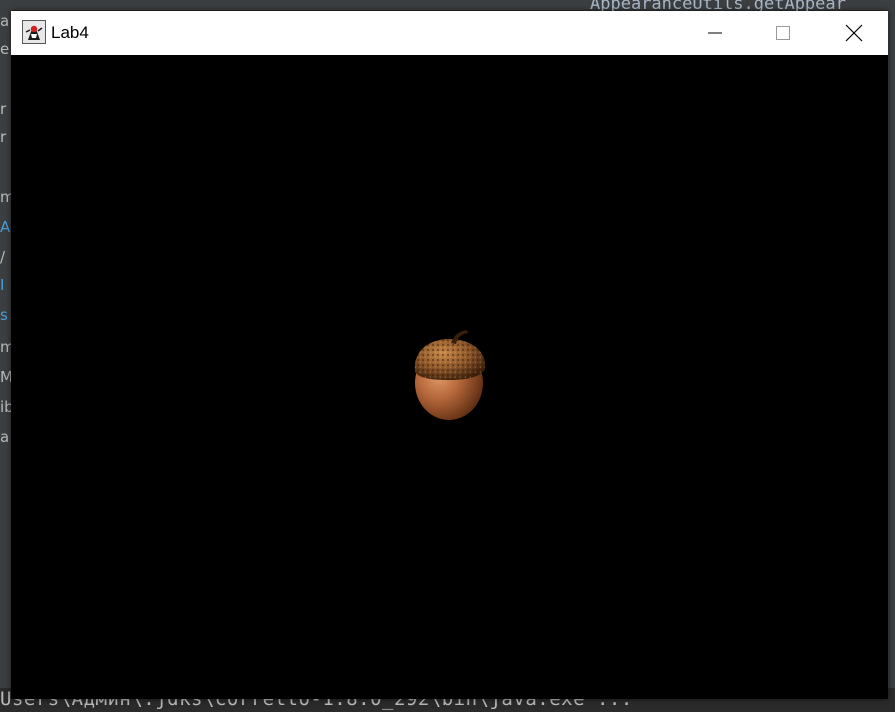  I want to click on ide-left-fragment: M, so click(5, 377).